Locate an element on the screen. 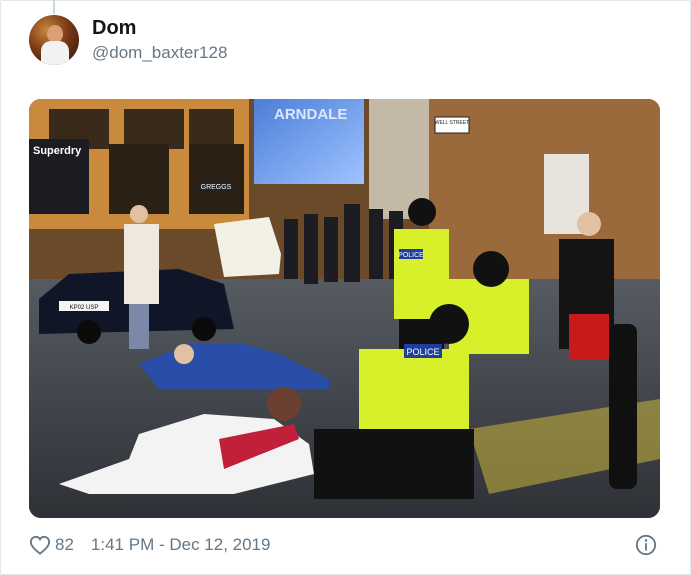 The image size is (691, 575). like-count: 82 is located at coordinates (64, 544).